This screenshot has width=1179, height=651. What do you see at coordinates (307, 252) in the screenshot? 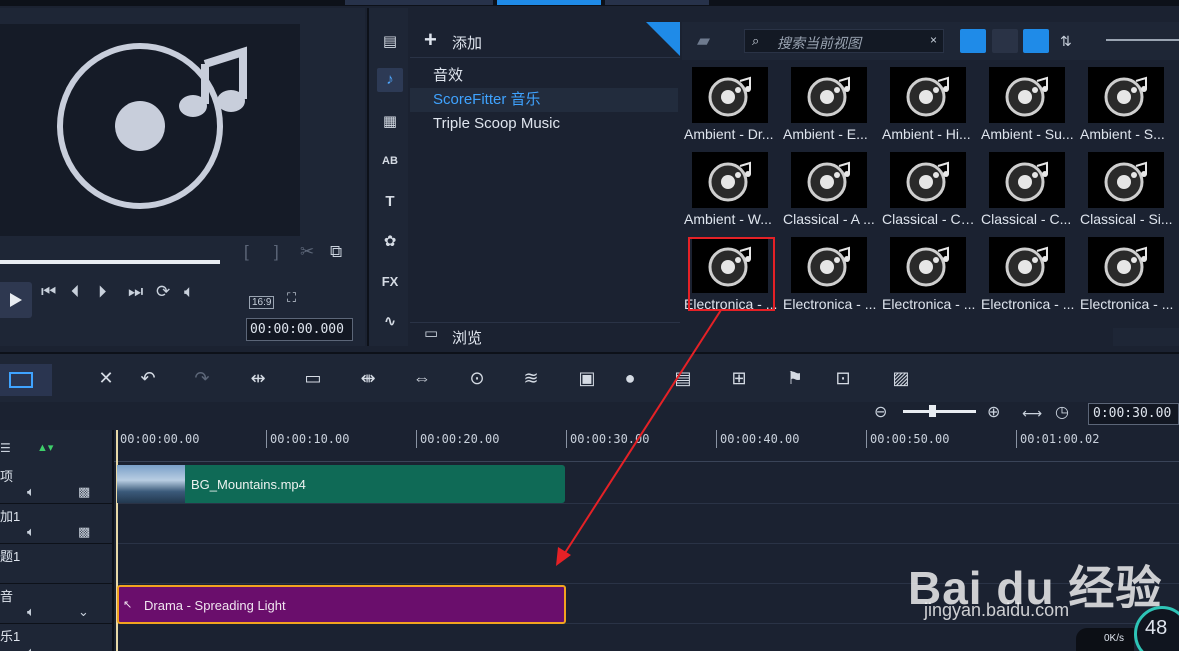
I see `scissors-icon: ✂` at bounding box center [307, 252].